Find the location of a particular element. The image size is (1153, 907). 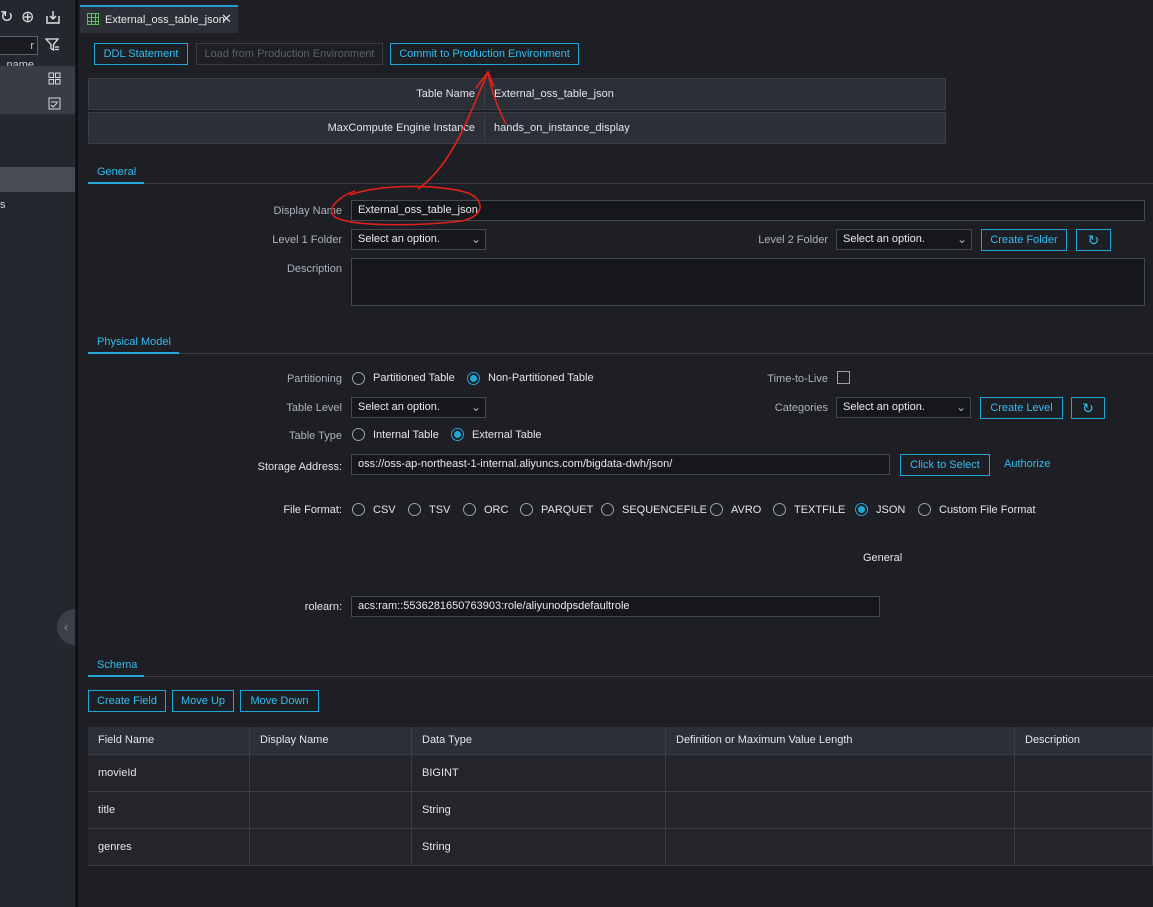

pane-divider is located at coordinates (77, 453).